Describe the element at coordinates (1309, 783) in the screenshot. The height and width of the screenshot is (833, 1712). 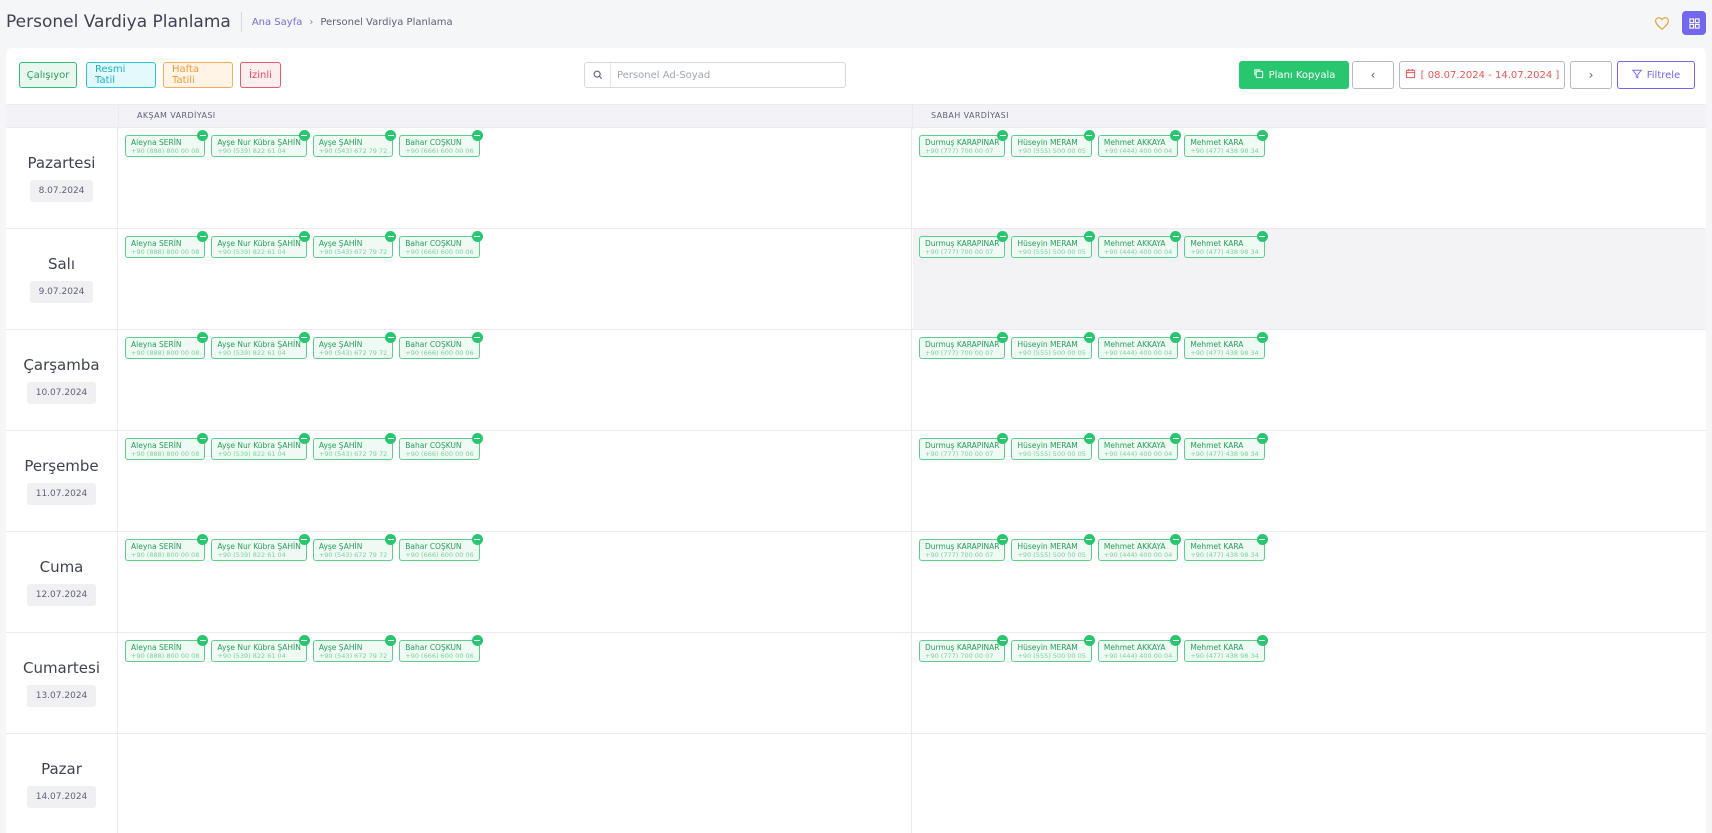
I see `morning-shift-cell` at that location.